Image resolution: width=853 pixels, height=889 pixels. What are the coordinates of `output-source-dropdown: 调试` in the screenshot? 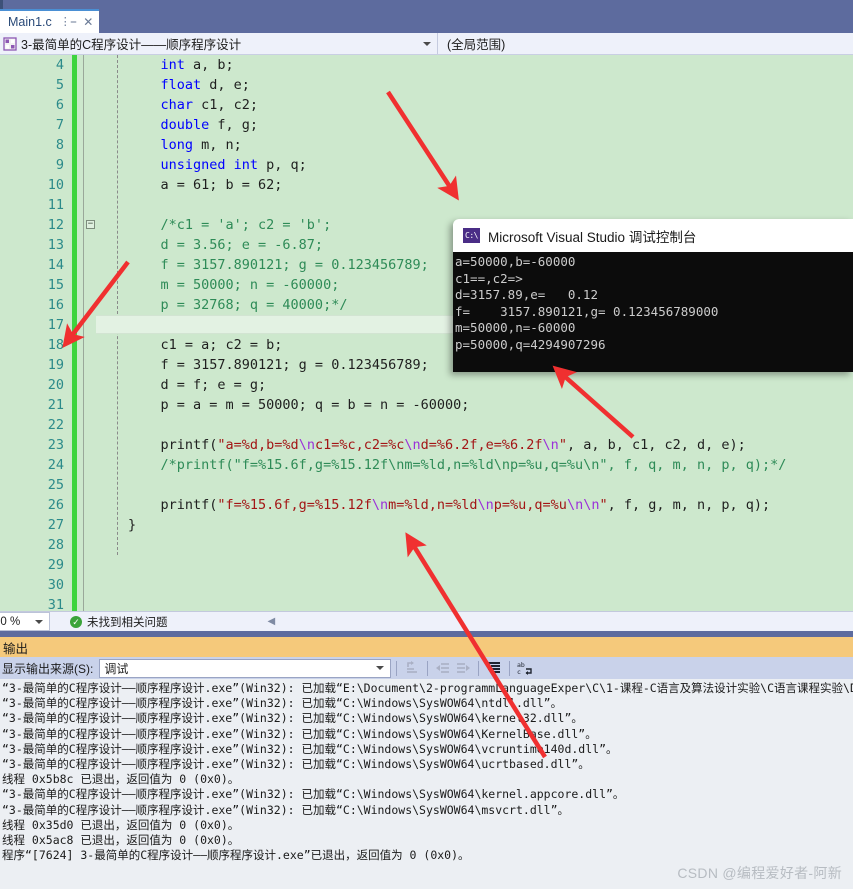 It's located at (245, 668).